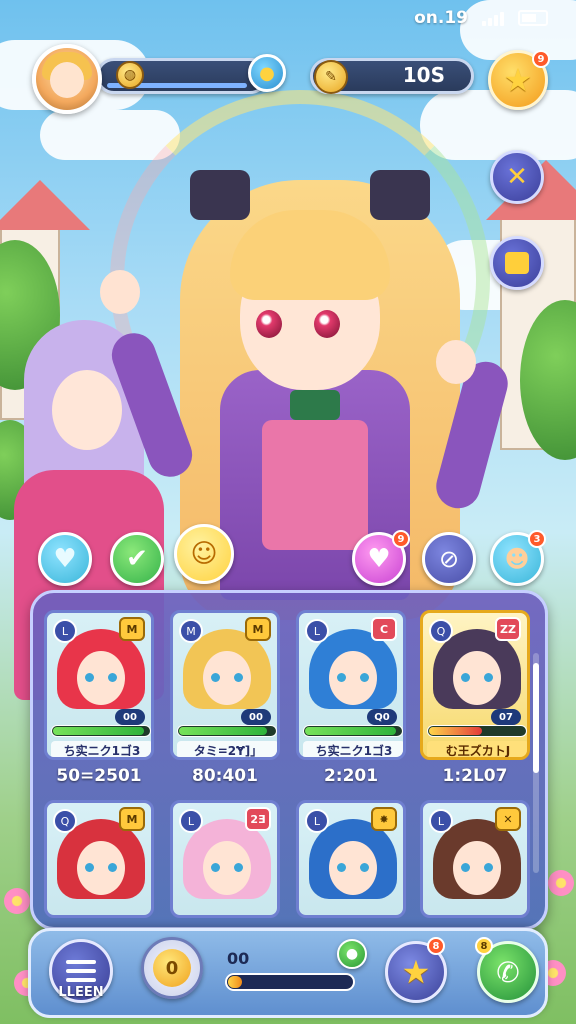  I want to click on card-power: 80:401, so click(225, 776).